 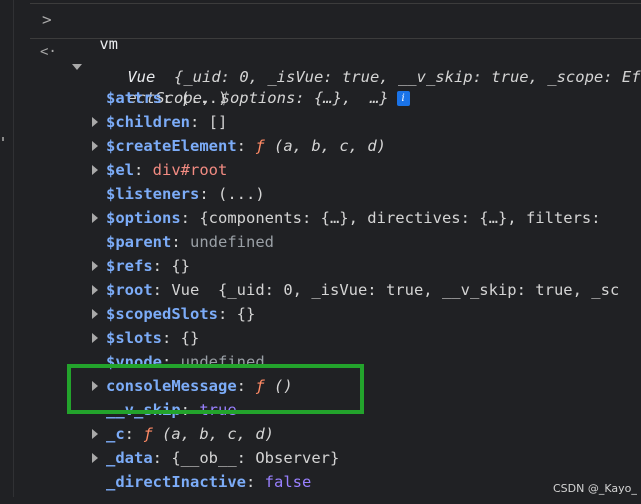 I want to click on property-value: div#root, so click(x=190, y=170).